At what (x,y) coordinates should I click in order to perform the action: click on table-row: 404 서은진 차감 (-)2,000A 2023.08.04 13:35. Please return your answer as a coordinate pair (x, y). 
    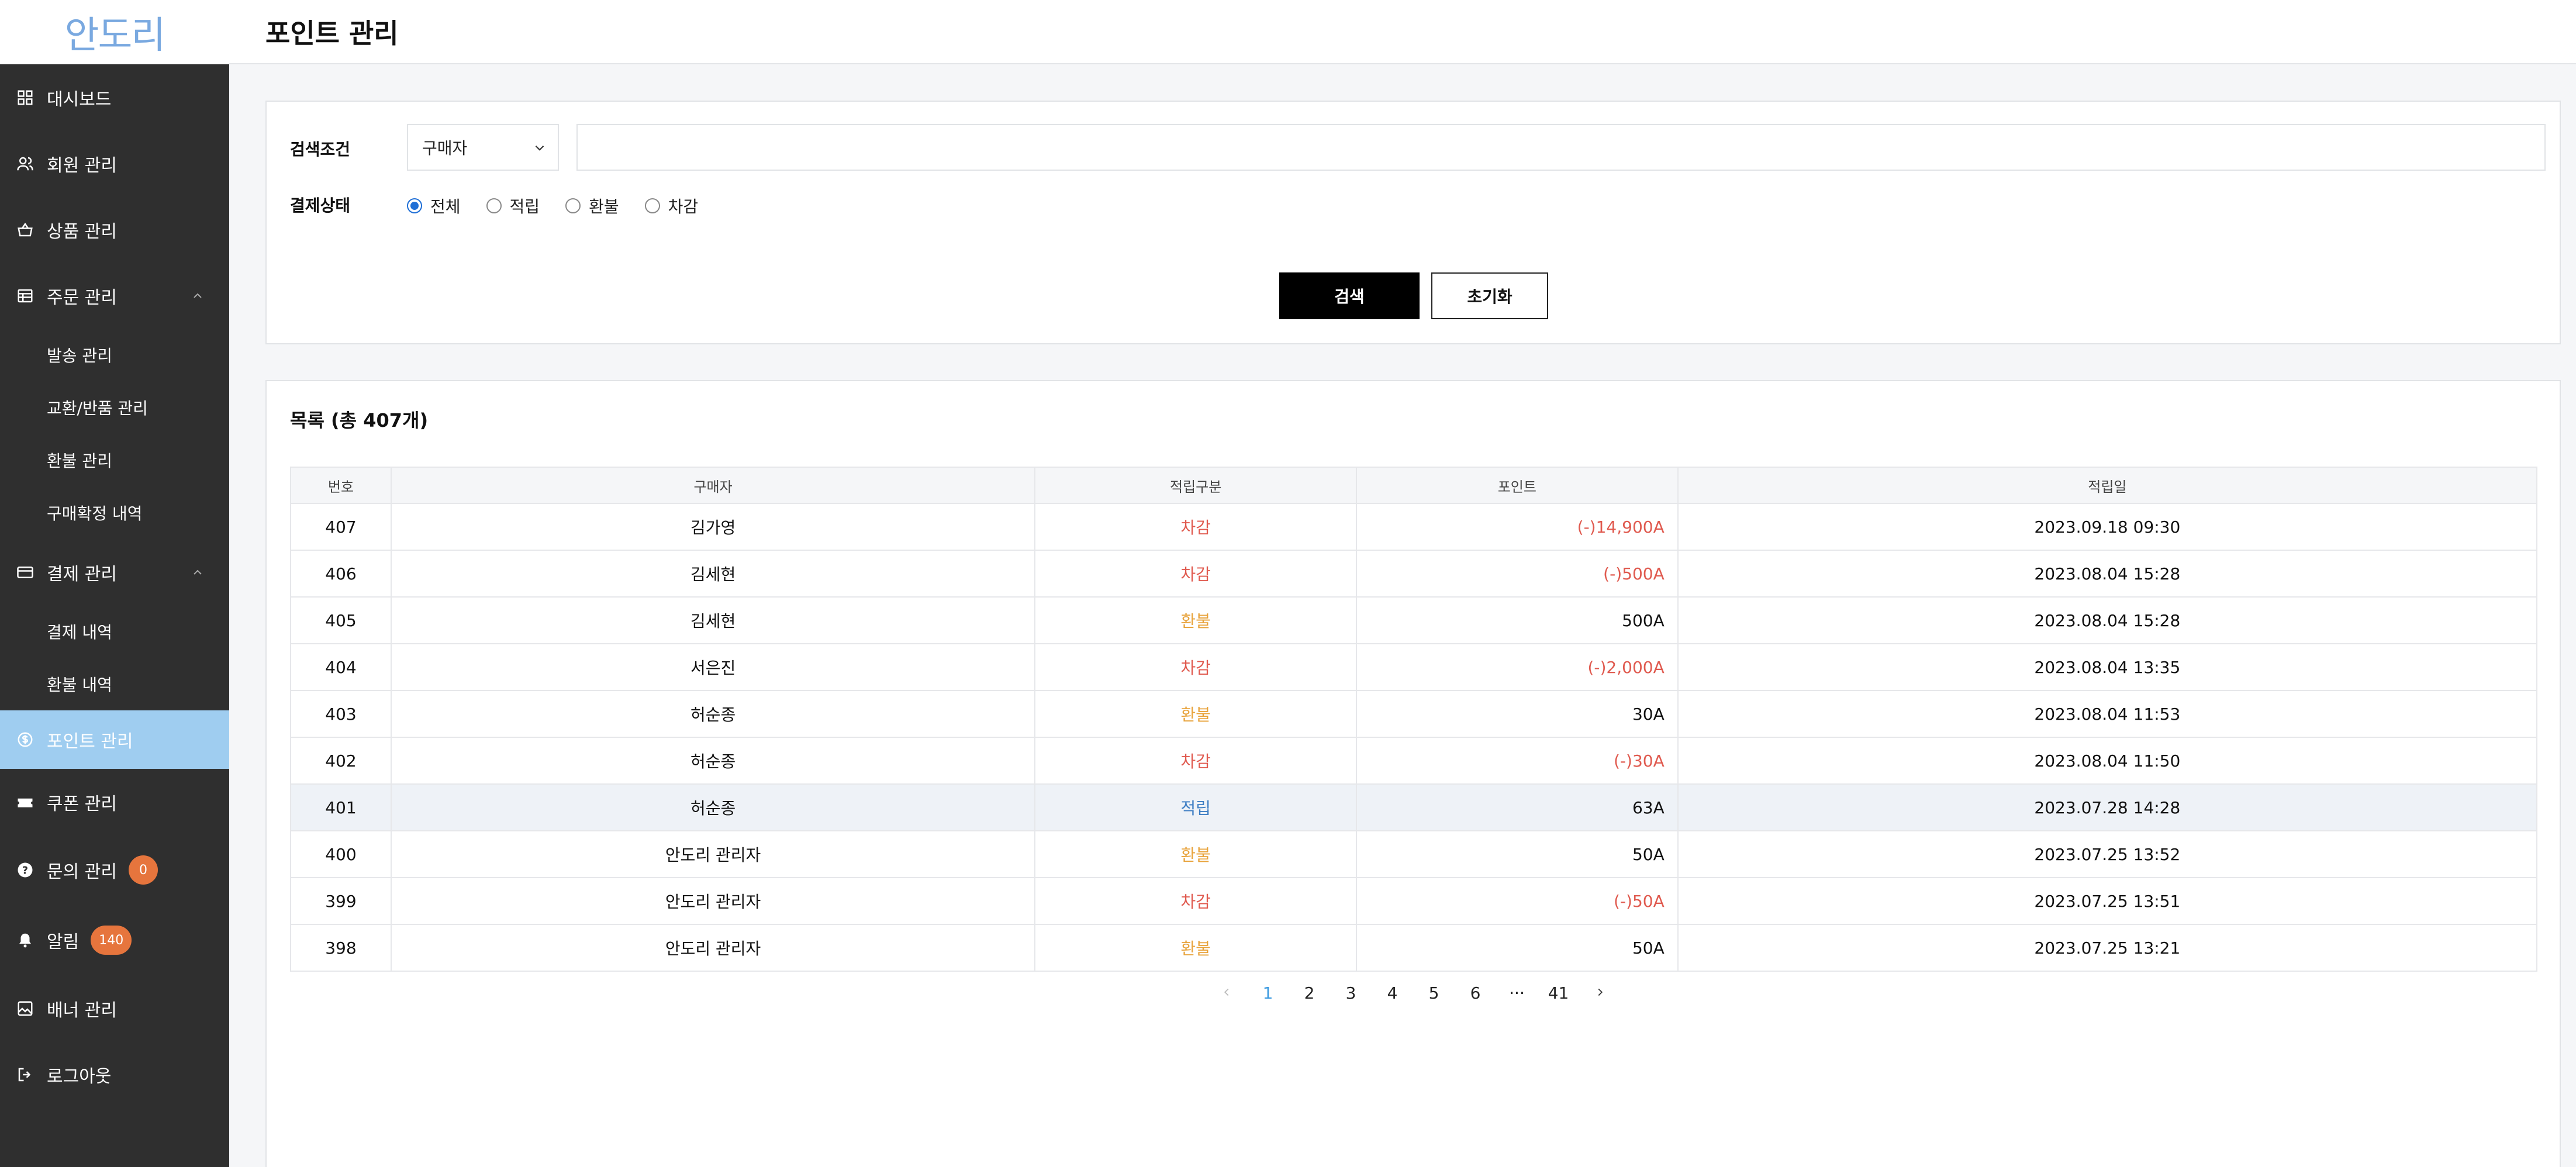
    Looking at the image, I should click on (1414, 667).